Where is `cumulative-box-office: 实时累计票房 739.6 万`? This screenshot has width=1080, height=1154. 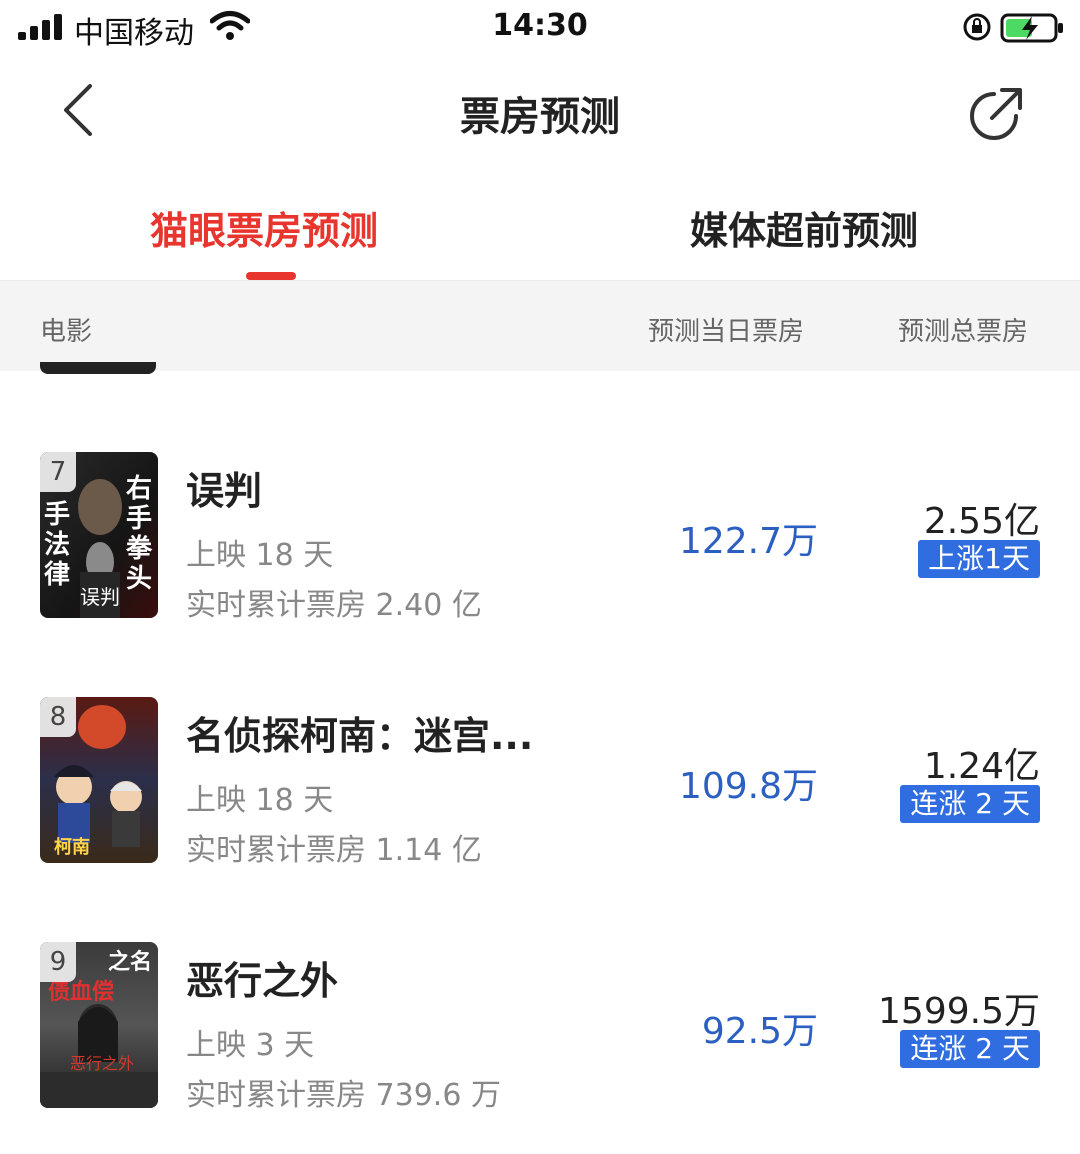 cumulative-box-office: 实时累计票房 739.6 万 is located at coordinates (343, 1095).